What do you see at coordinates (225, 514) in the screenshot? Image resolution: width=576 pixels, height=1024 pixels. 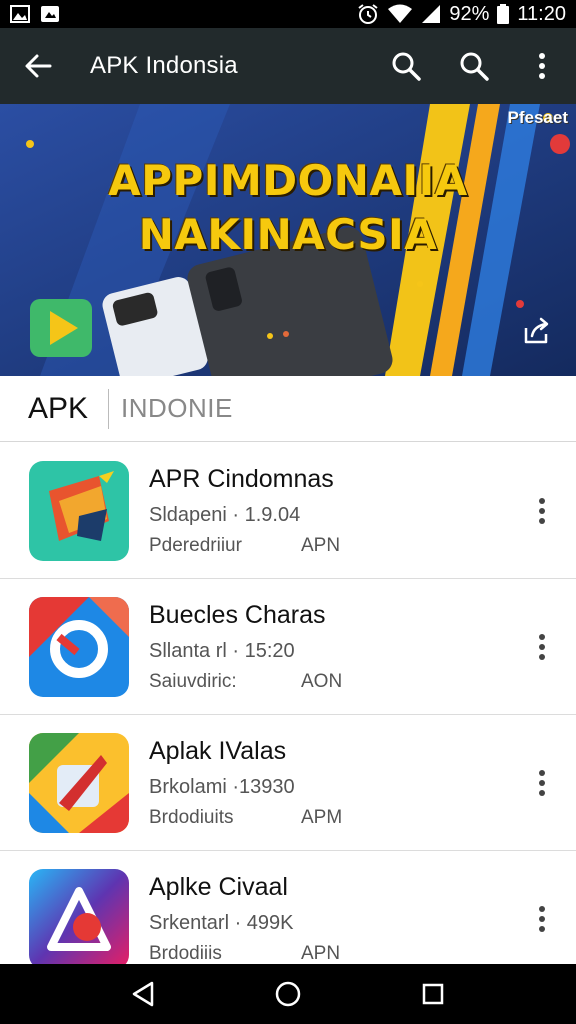 I see `app-meta: Sldapeni · 1.9.04` at bounding box center [225, 514].